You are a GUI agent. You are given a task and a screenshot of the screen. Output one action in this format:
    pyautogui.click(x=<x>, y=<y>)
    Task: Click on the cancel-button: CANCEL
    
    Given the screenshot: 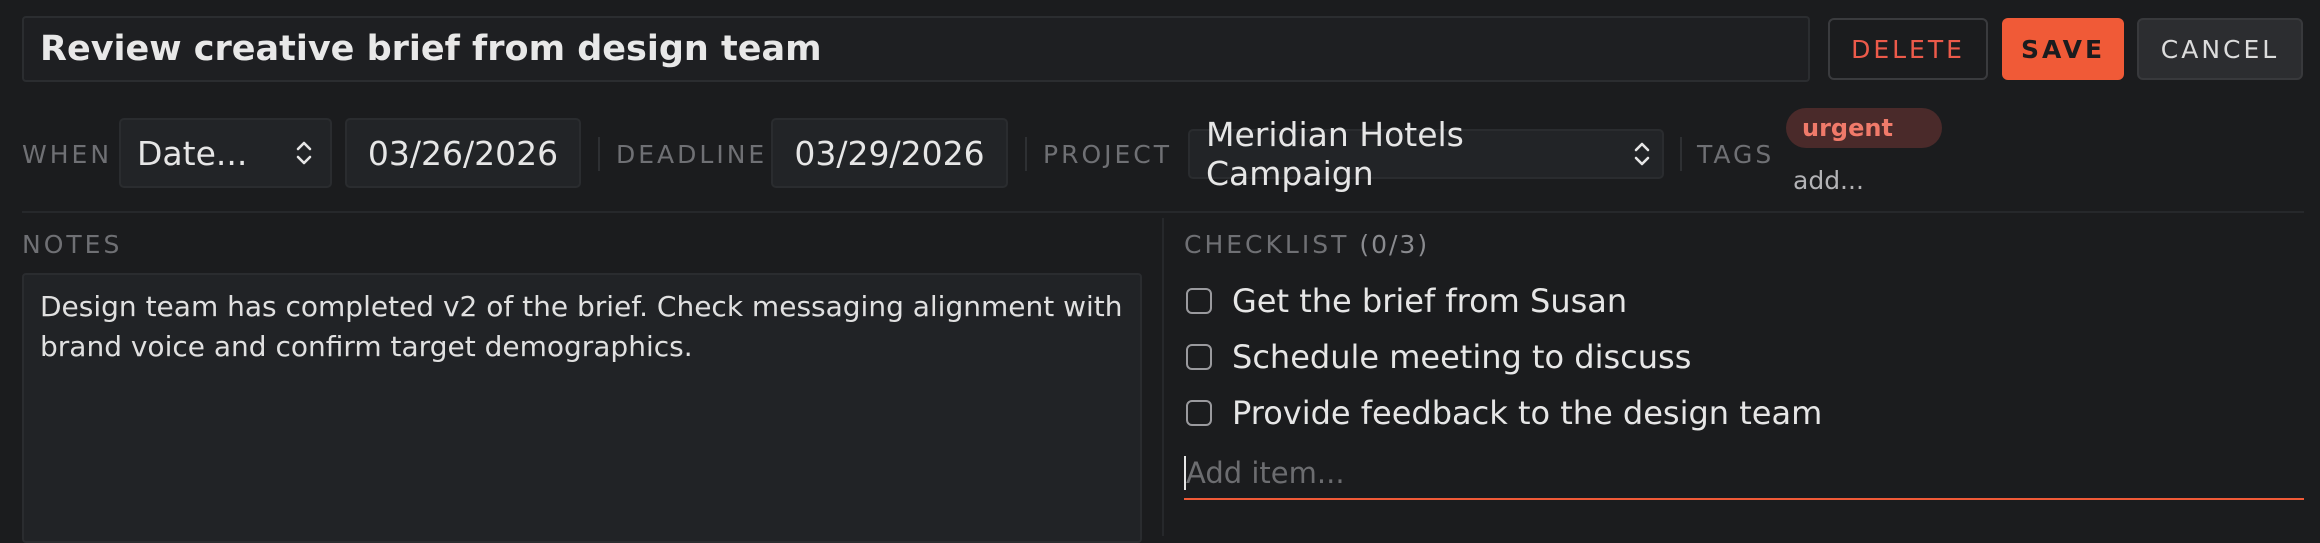 What is the action you would take?
    pyautogui.click(x=2220, y=49)
    